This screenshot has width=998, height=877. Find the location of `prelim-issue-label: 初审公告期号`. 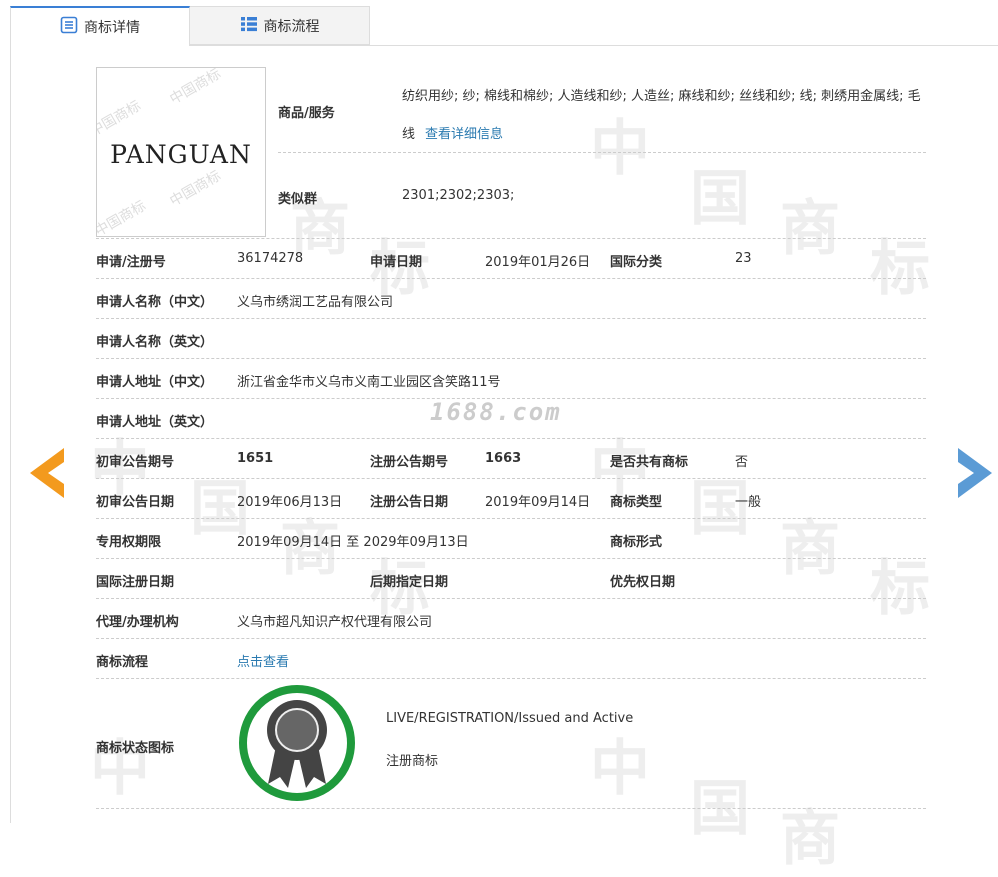

prelim-issue-label: 初审公告期号 is located at coordinates (135, 462).